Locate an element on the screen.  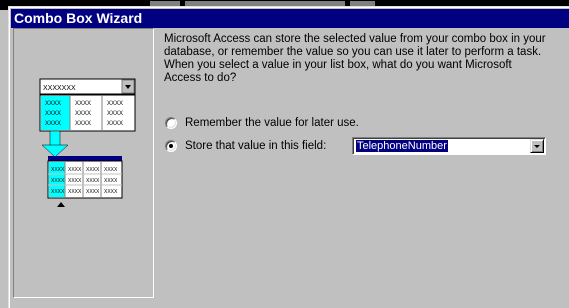
radio-selected-dot is located at coordinates (171, 146).